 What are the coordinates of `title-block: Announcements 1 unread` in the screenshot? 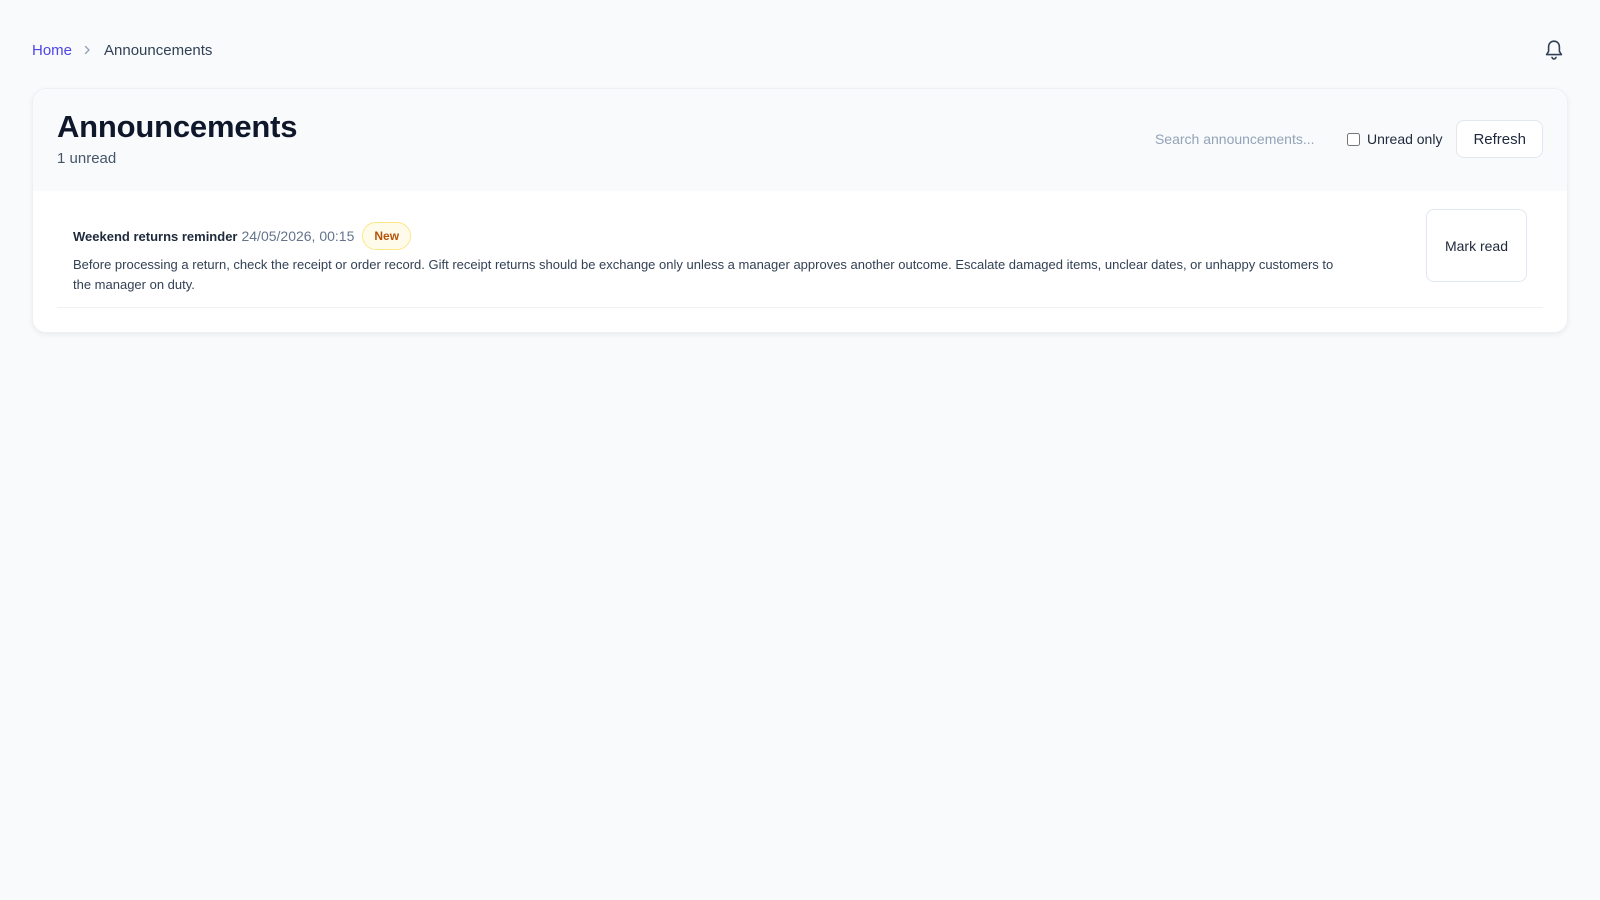 It's located at (177, 128).